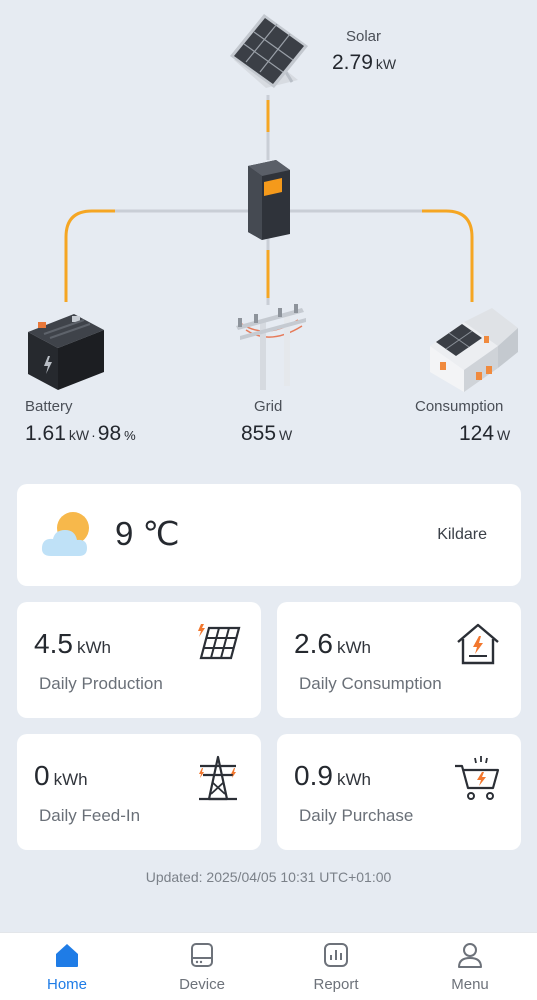 This screenshot has height=1000, width=537. I want to click on daily-purchase-value: 0.9 kWh, so click(332, 776).